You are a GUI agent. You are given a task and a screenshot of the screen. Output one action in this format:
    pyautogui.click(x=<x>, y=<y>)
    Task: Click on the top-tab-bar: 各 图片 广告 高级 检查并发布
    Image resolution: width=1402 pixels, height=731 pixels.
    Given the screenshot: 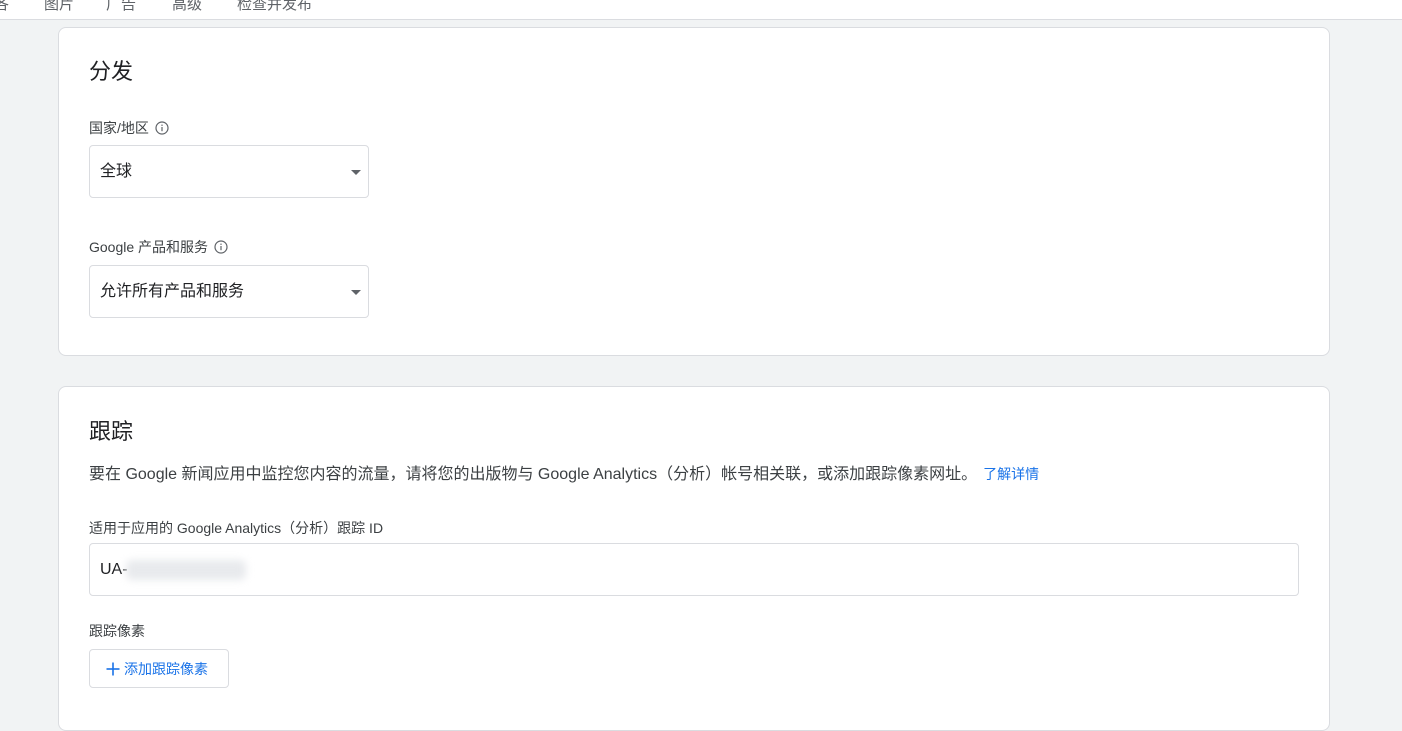 What is the action you would take?
    pyautogui.click(x=701, y=10)
    